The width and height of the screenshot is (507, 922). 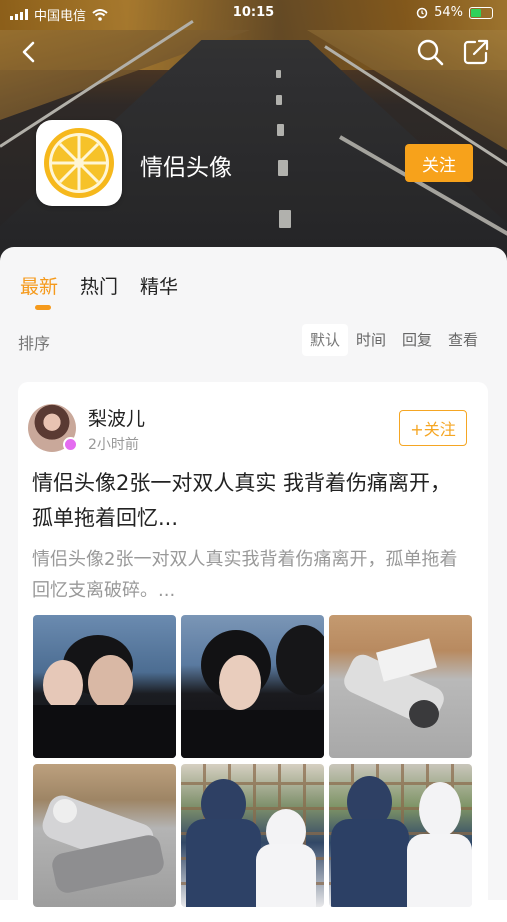 I want to click on tab-hot: 热门, so click(x=99, y=285).